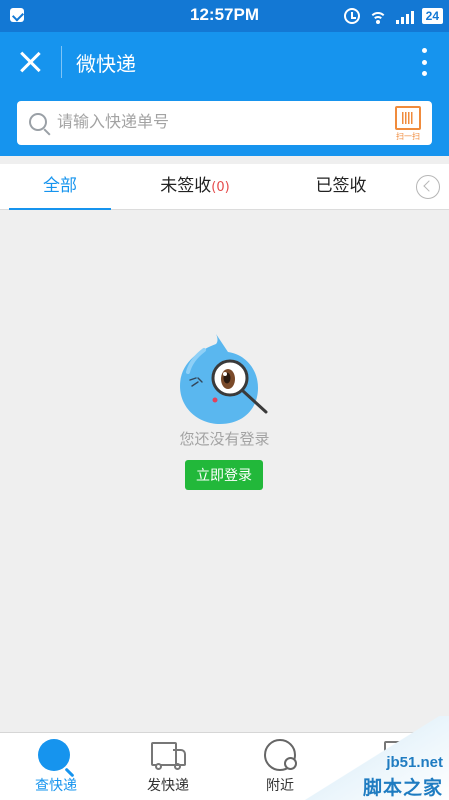 The image size is (449, 800). What do you see at coordinates (393, 16) in the screenshot?
I see `status-icons: 24` at bounding box center [393, 16].